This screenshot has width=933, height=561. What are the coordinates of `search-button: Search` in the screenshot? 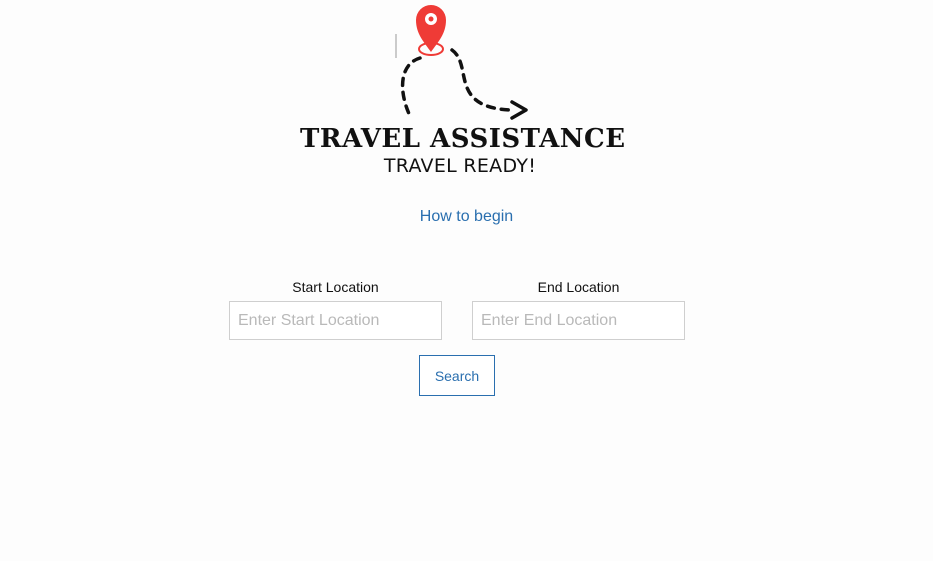 It's located at (457, 375).